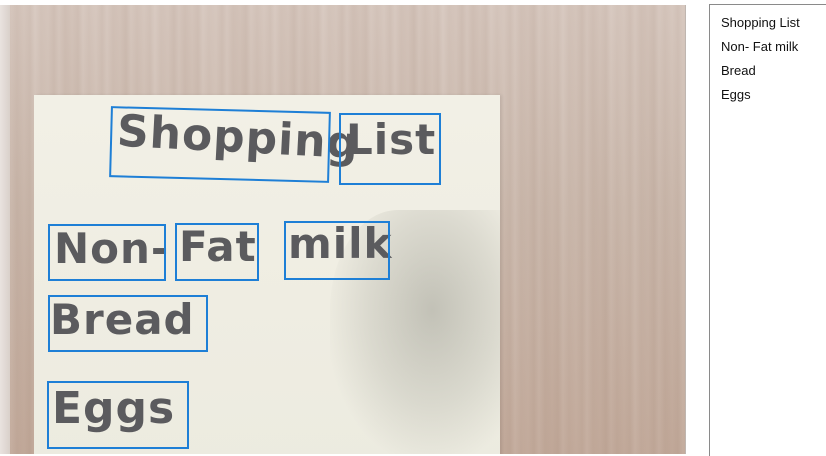  I want to click on wall-edge, so click(5, 229).